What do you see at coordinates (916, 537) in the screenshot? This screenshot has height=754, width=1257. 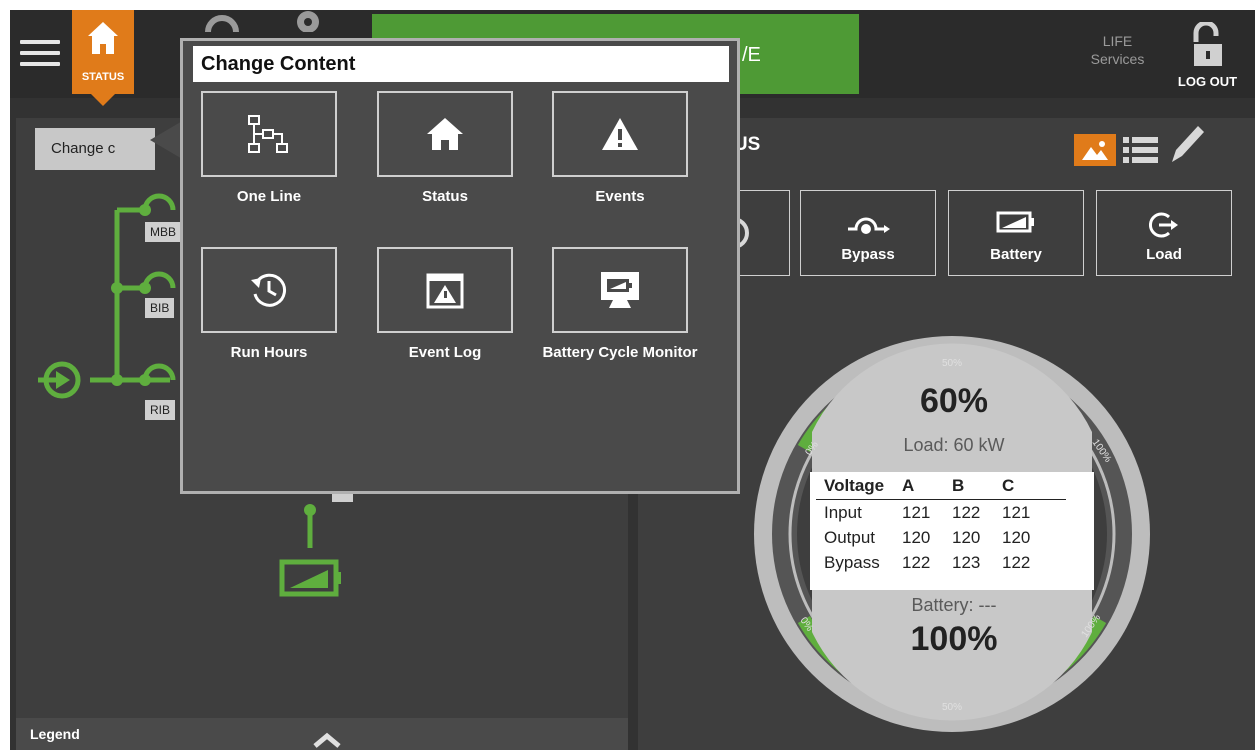 I see `cell-a: 120` at bounding box center [916, 537].